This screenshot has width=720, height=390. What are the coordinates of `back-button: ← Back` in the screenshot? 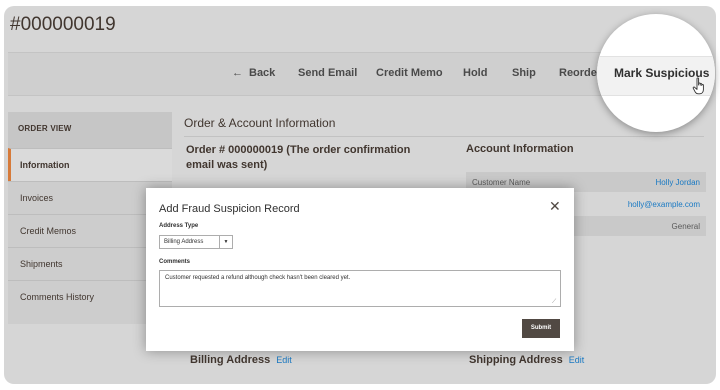 It's located at (253, 73).